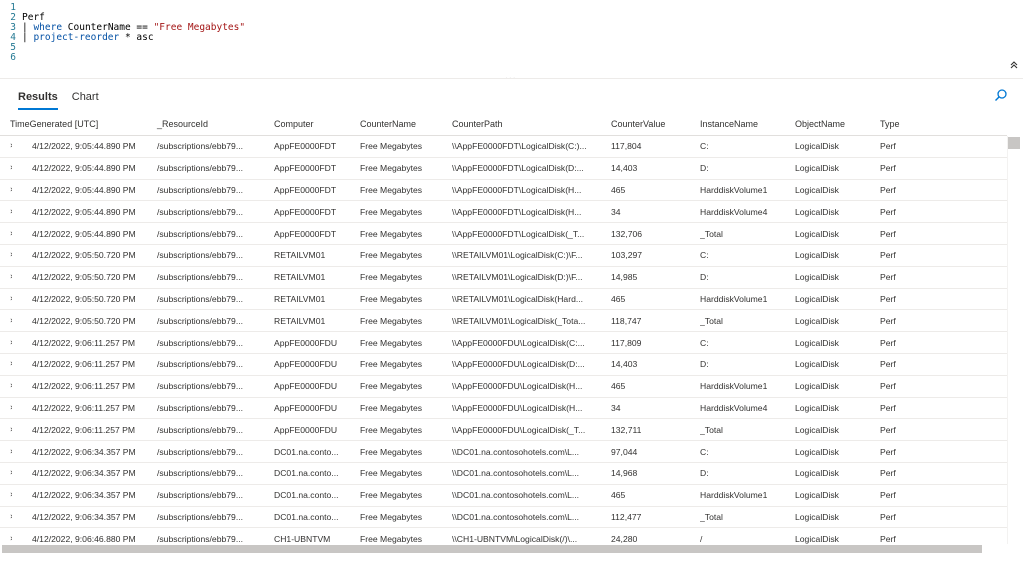 This screenshot has height=564, width=1023. Describe the element at coordinates (1014, 66) in the screenshot. I see `chevron-double-up-icon` at that location.